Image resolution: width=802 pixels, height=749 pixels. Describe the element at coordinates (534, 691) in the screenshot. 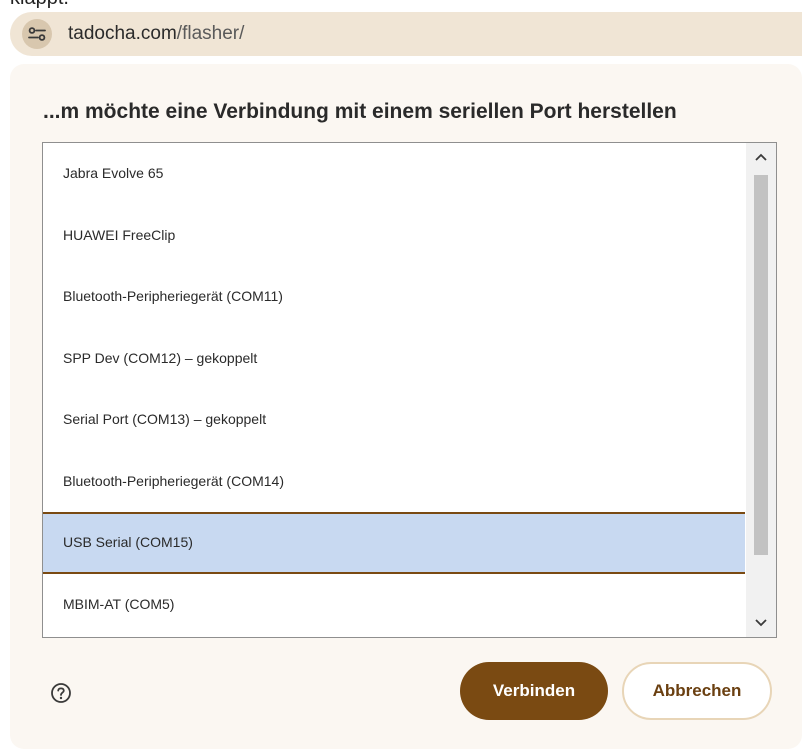

I see `connect-button: Verbinden` at that location.